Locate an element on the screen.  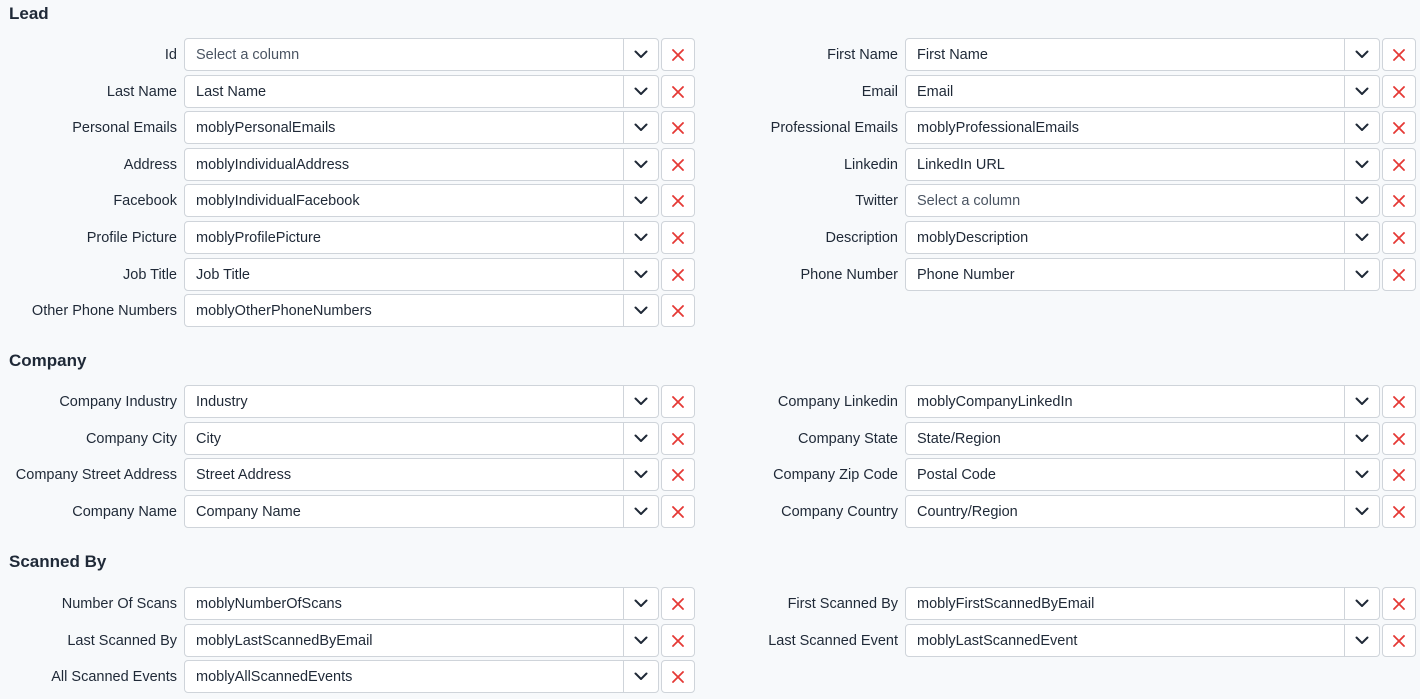
column-select: moblyLastScannedEvent is located at coordinates (1142, 640).